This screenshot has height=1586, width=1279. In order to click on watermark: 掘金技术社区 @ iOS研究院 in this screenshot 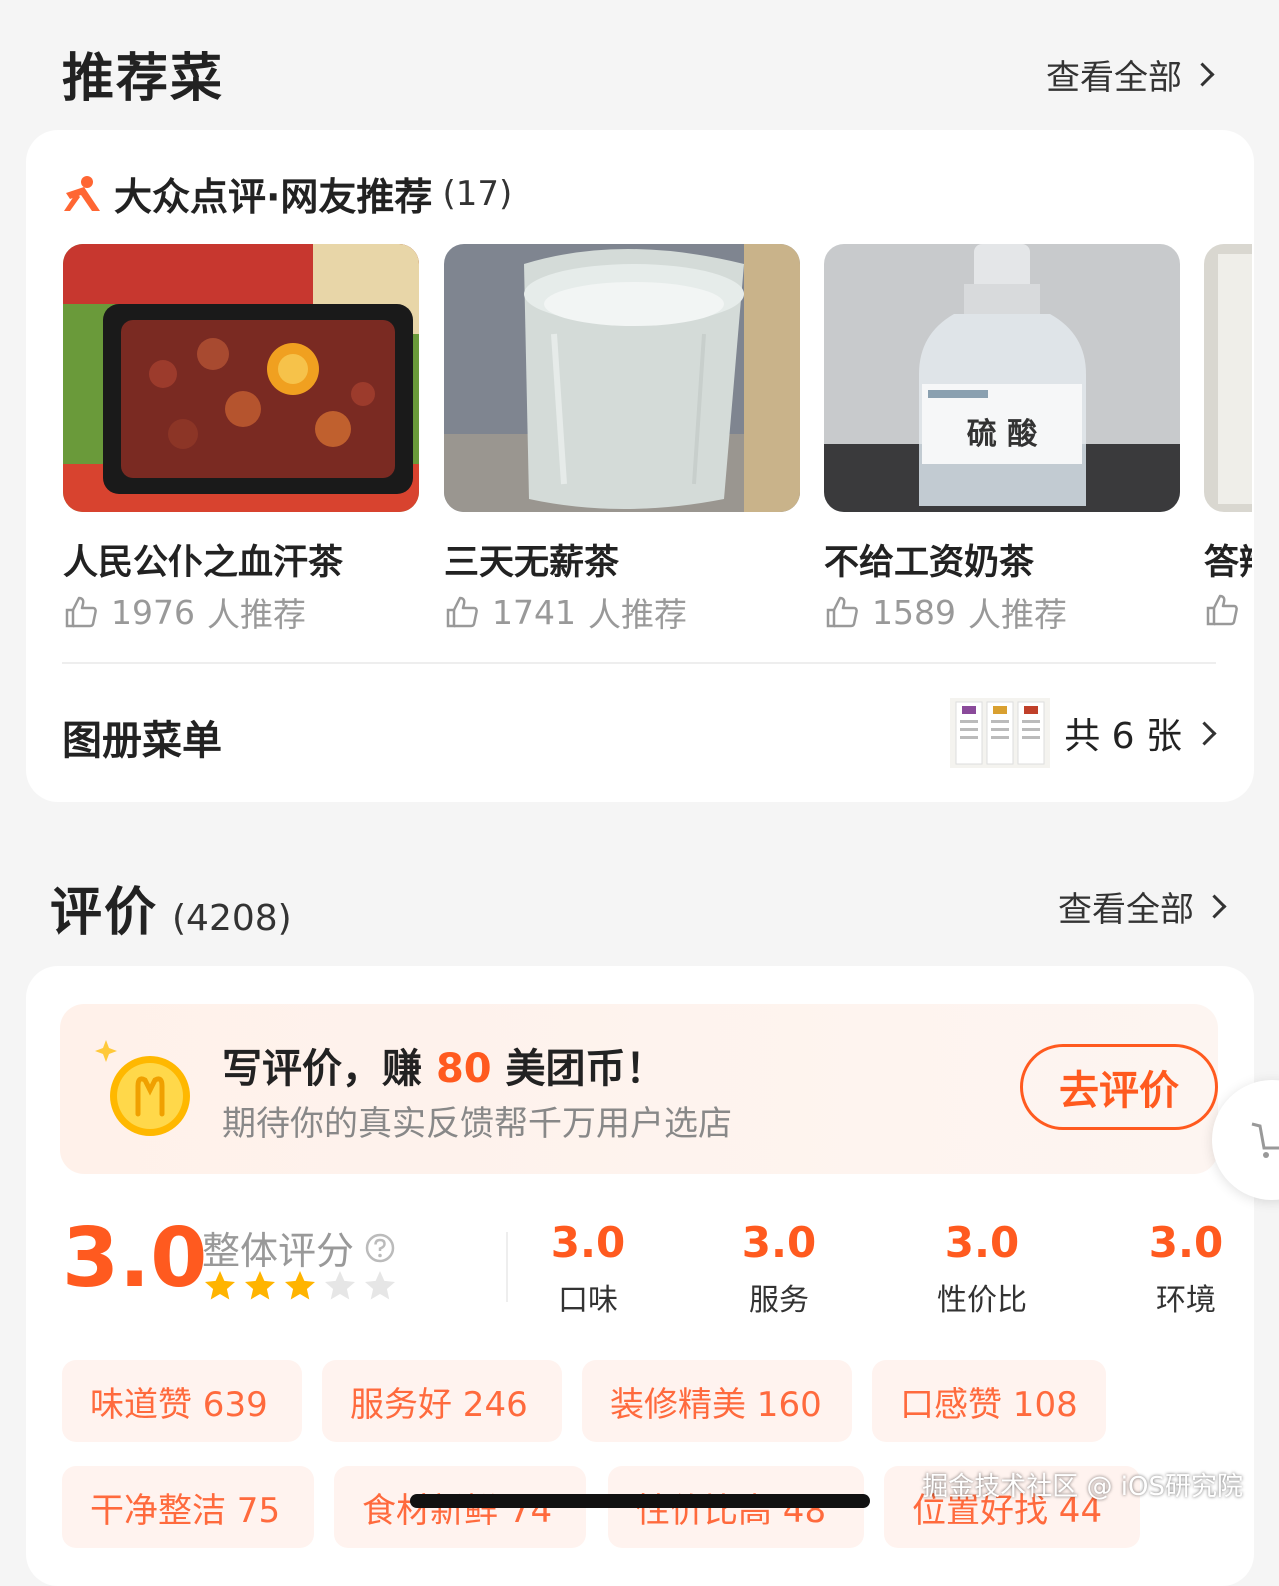, I will do `click(1082, 1487)`.